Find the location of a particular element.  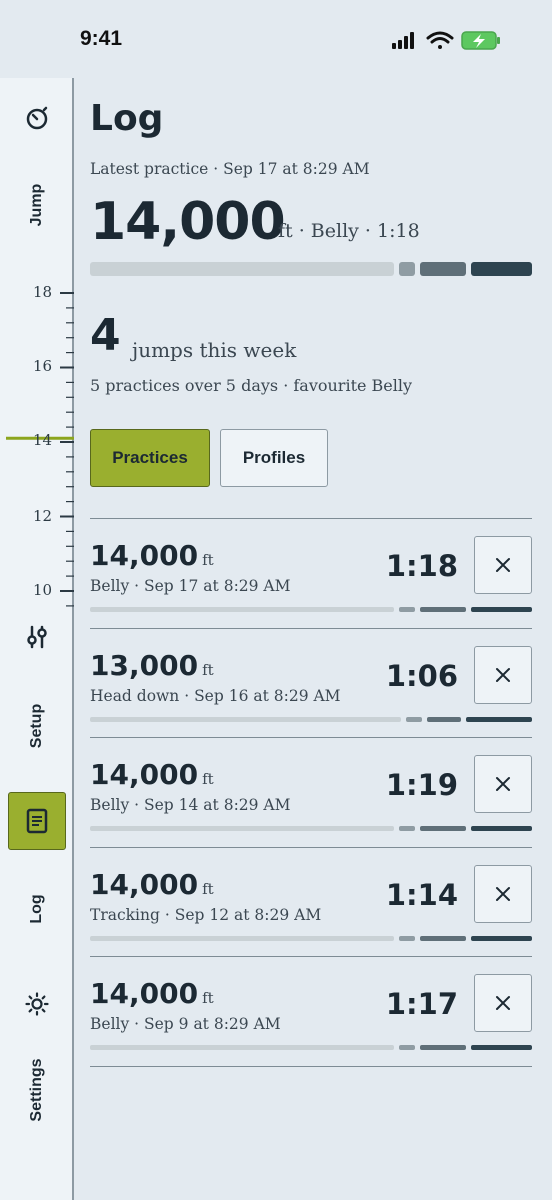

sidebar-item-jump: Jump is located at coordinates (37, 205).